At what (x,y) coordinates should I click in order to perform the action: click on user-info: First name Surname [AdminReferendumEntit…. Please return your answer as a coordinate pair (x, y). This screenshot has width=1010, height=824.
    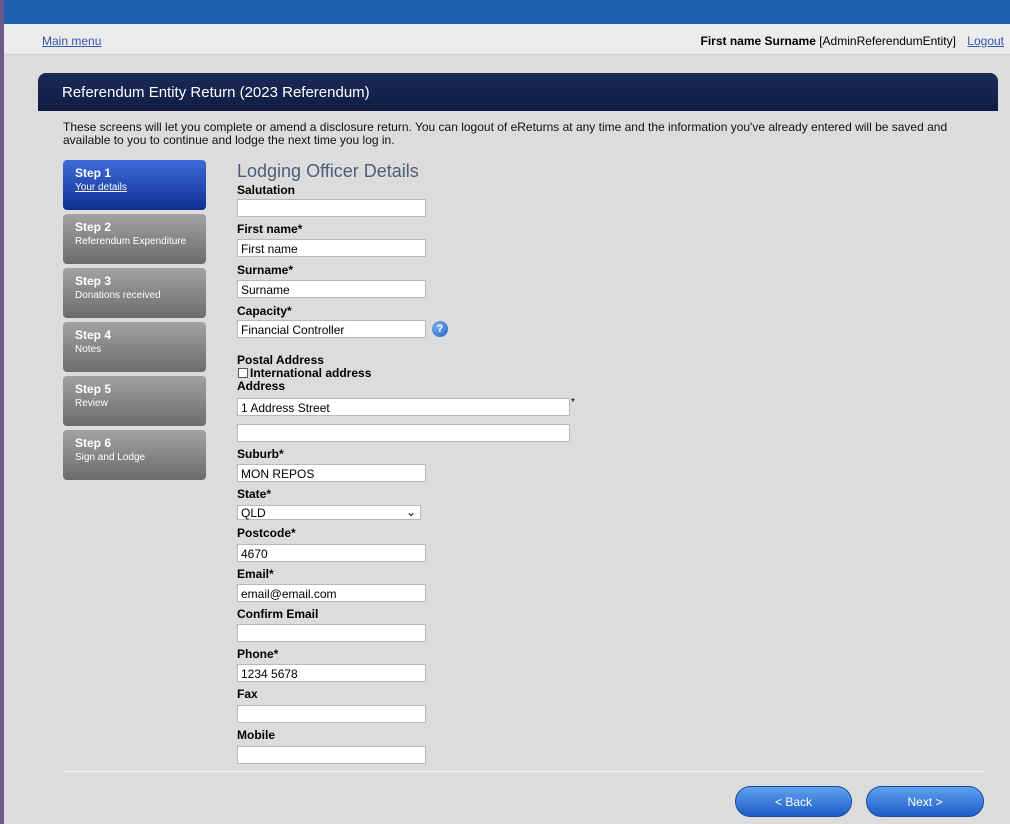
    Looking at the image, I should click on (853, 41).